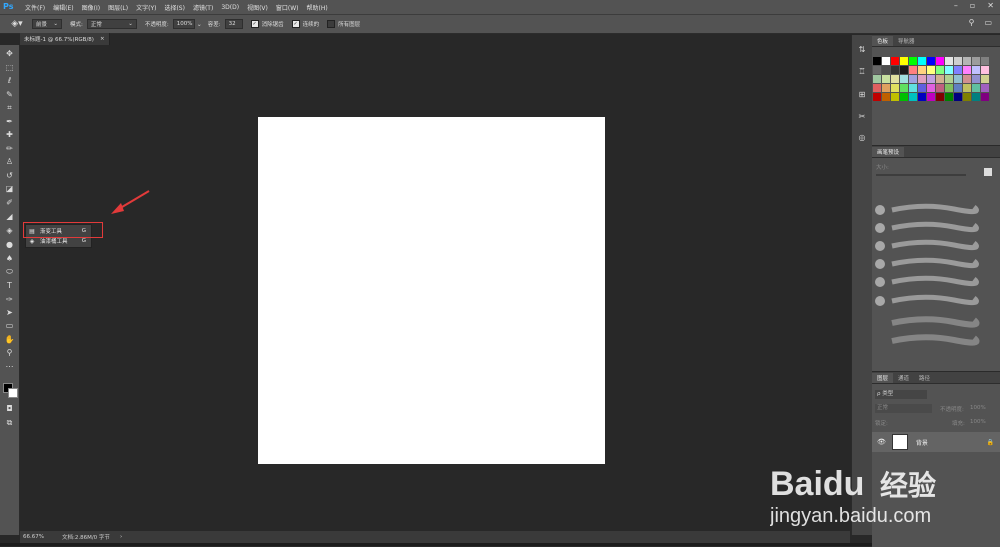 The image size is (1000, 547). I want to click on eraser-alt-icon: ◢, so click(9, 216).